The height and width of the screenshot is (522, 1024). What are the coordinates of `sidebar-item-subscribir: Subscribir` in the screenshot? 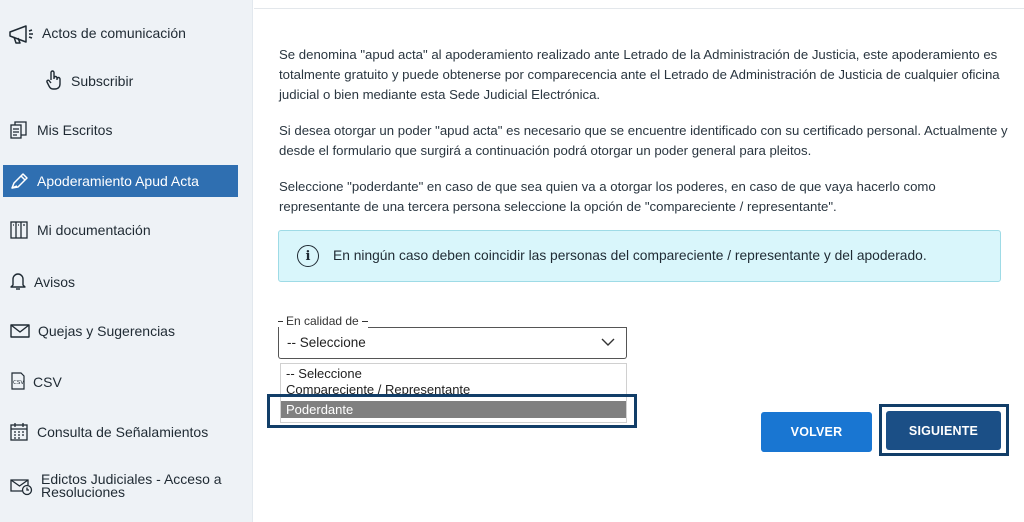 It's located at (126, 80).